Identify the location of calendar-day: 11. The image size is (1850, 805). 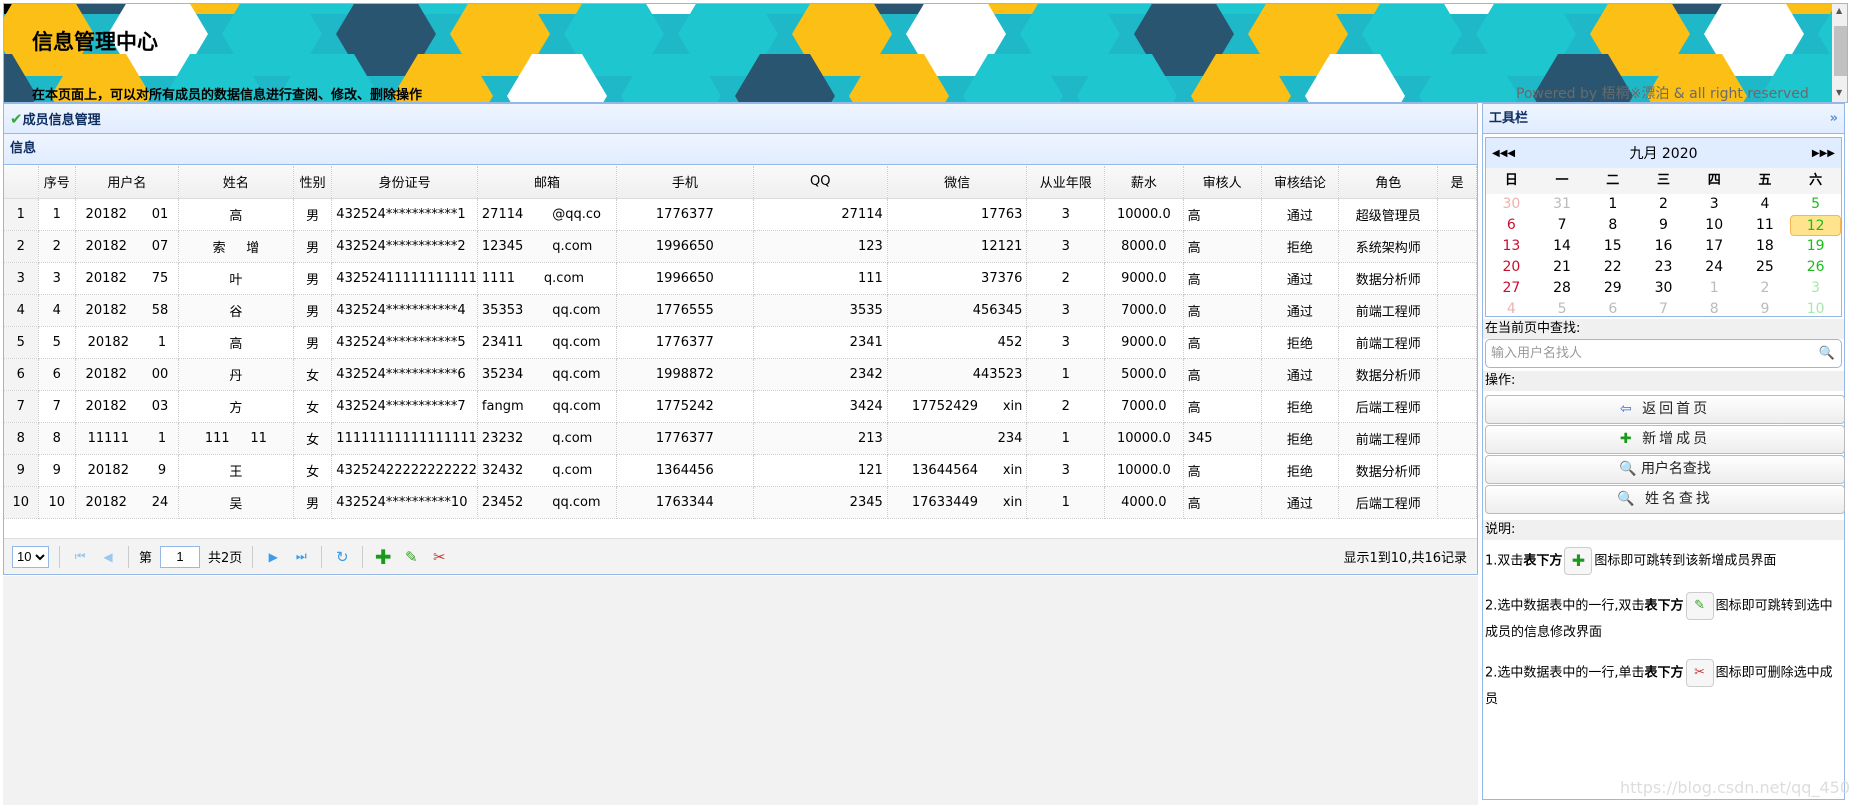
(1765, 225).